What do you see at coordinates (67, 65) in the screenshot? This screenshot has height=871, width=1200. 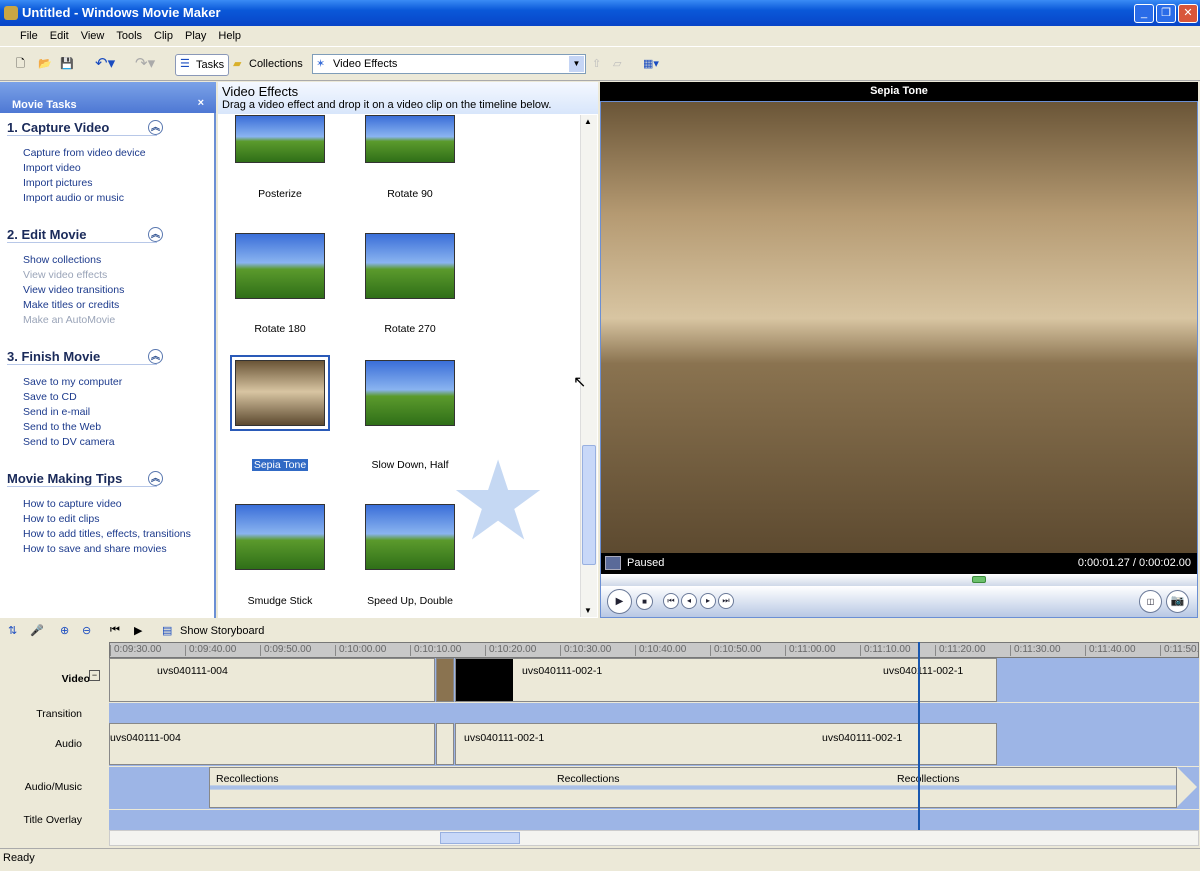 I see `save-project-icon: 💾` at bounding box center [67, 65].